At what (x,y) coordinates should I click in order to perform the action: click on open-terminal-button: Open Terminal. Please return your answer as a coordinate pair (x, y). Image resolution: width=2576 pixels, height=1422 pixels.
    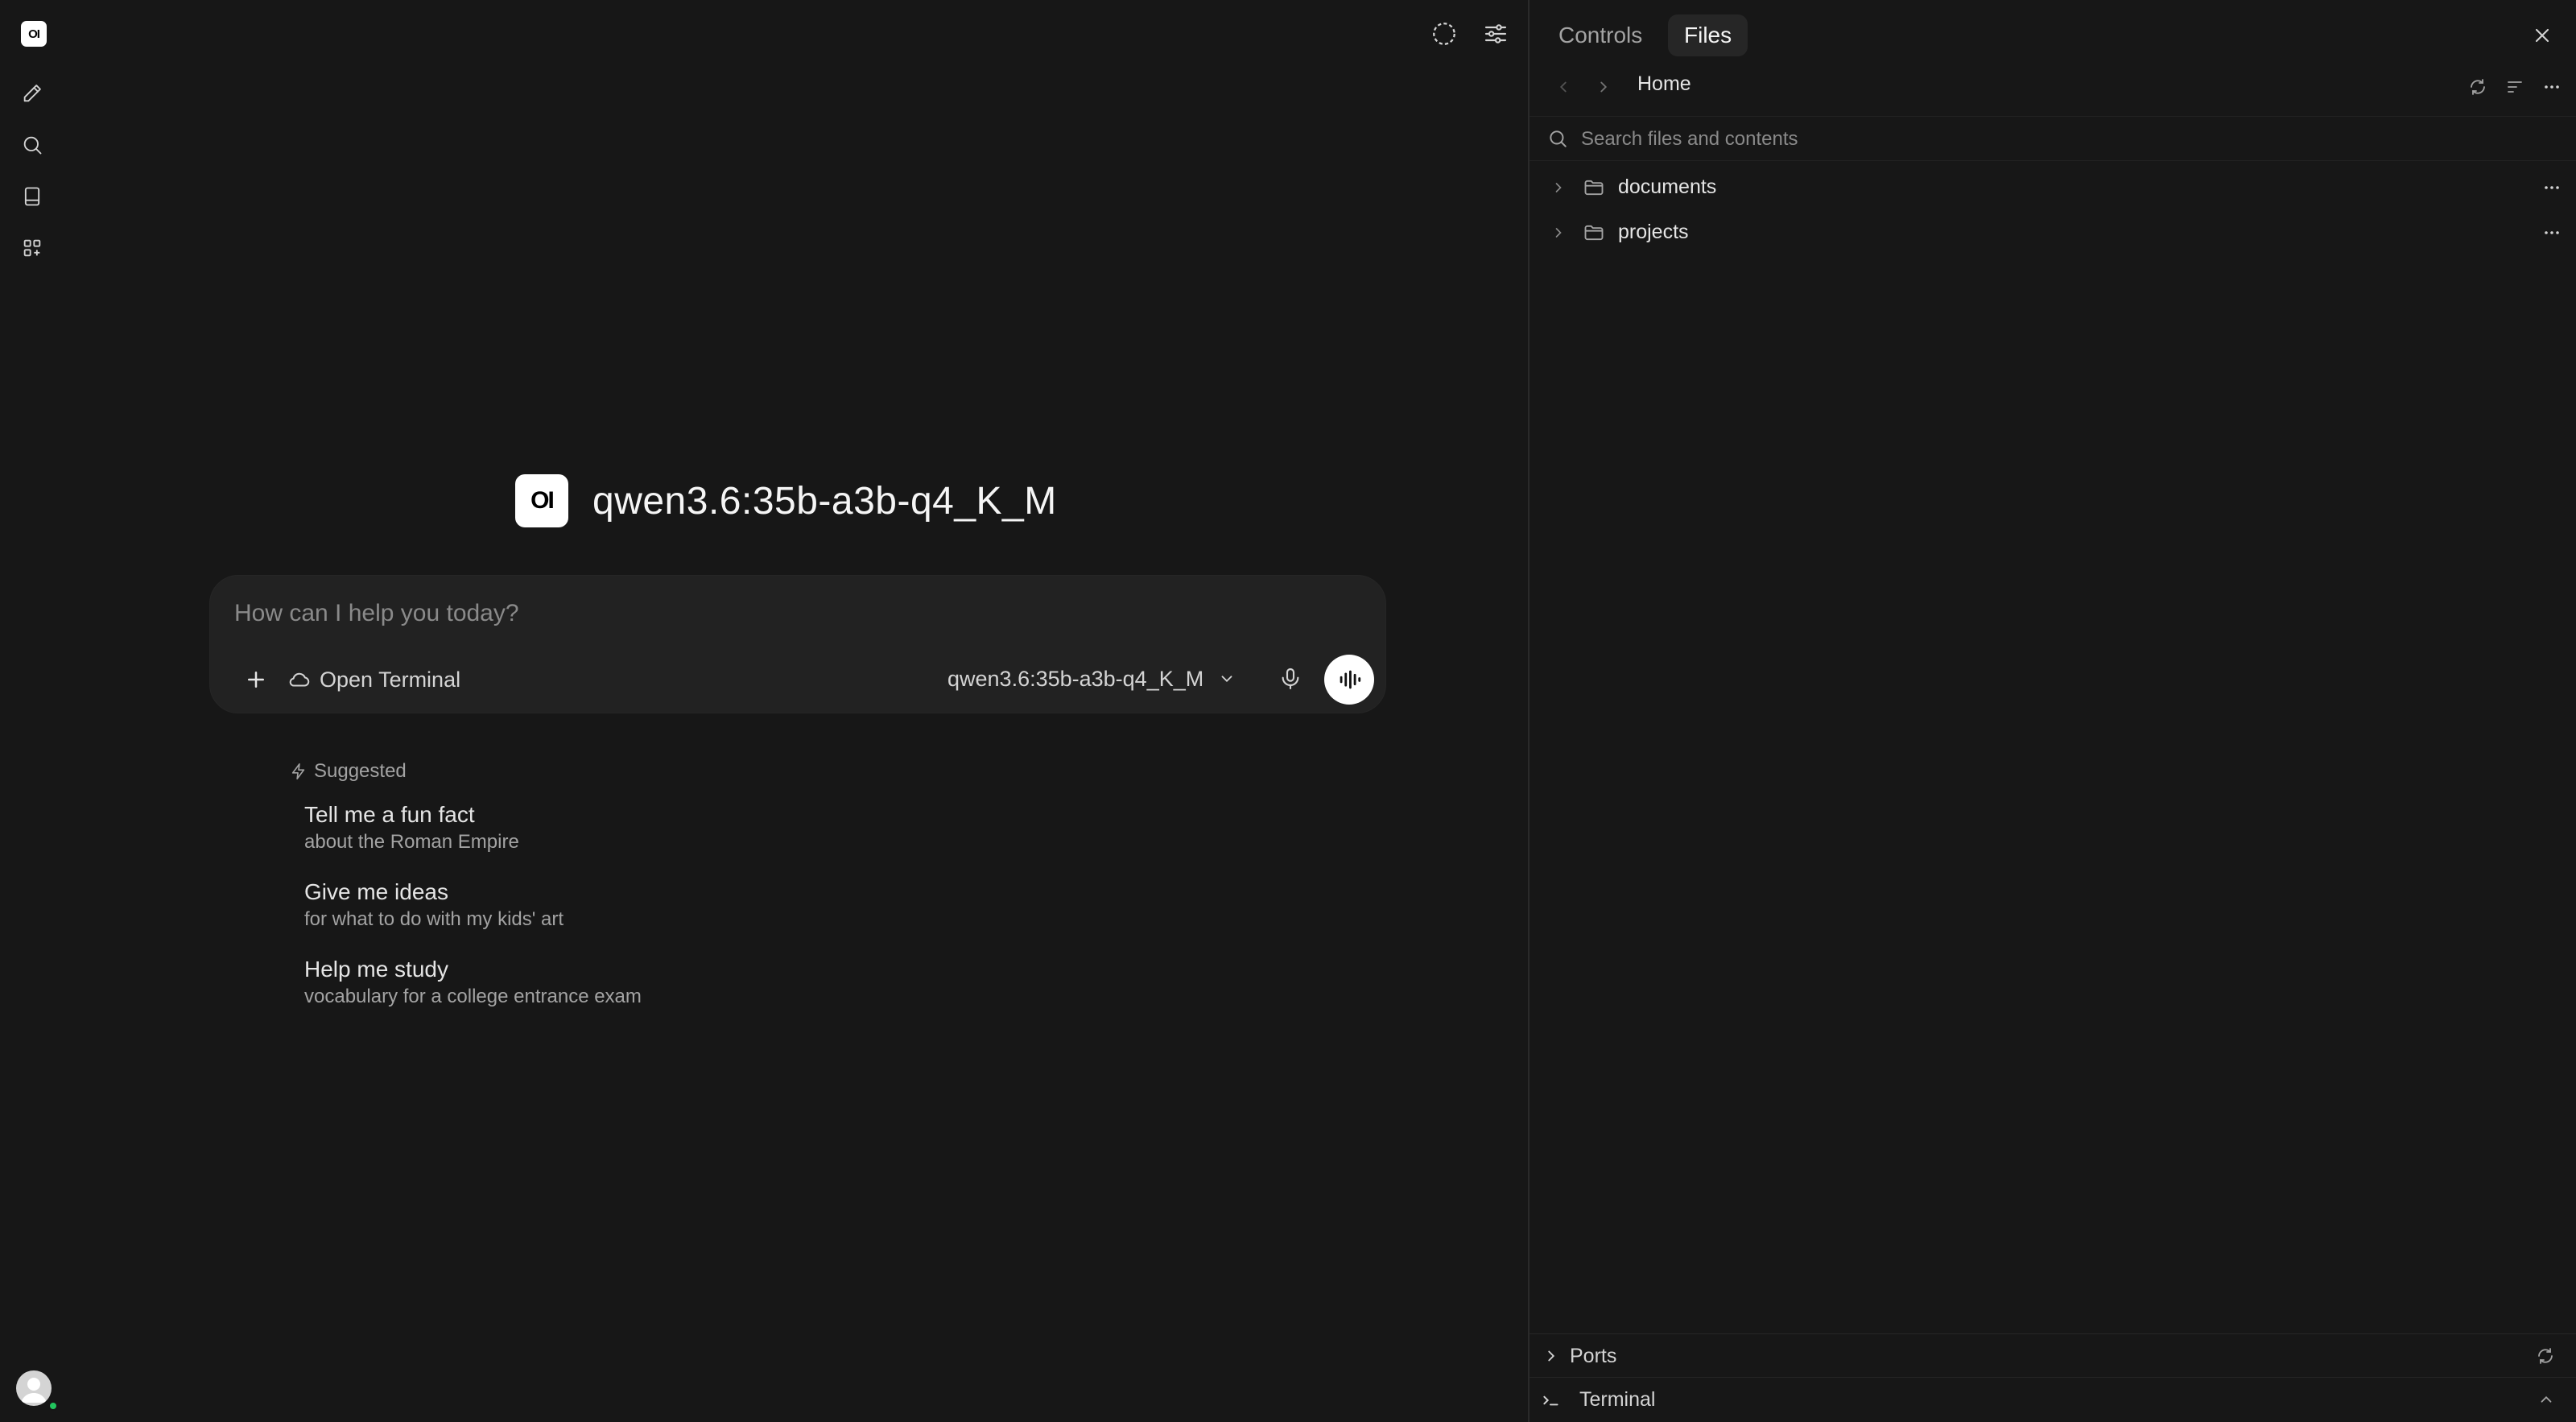
    Looking at the image, I should click on (373, 680).